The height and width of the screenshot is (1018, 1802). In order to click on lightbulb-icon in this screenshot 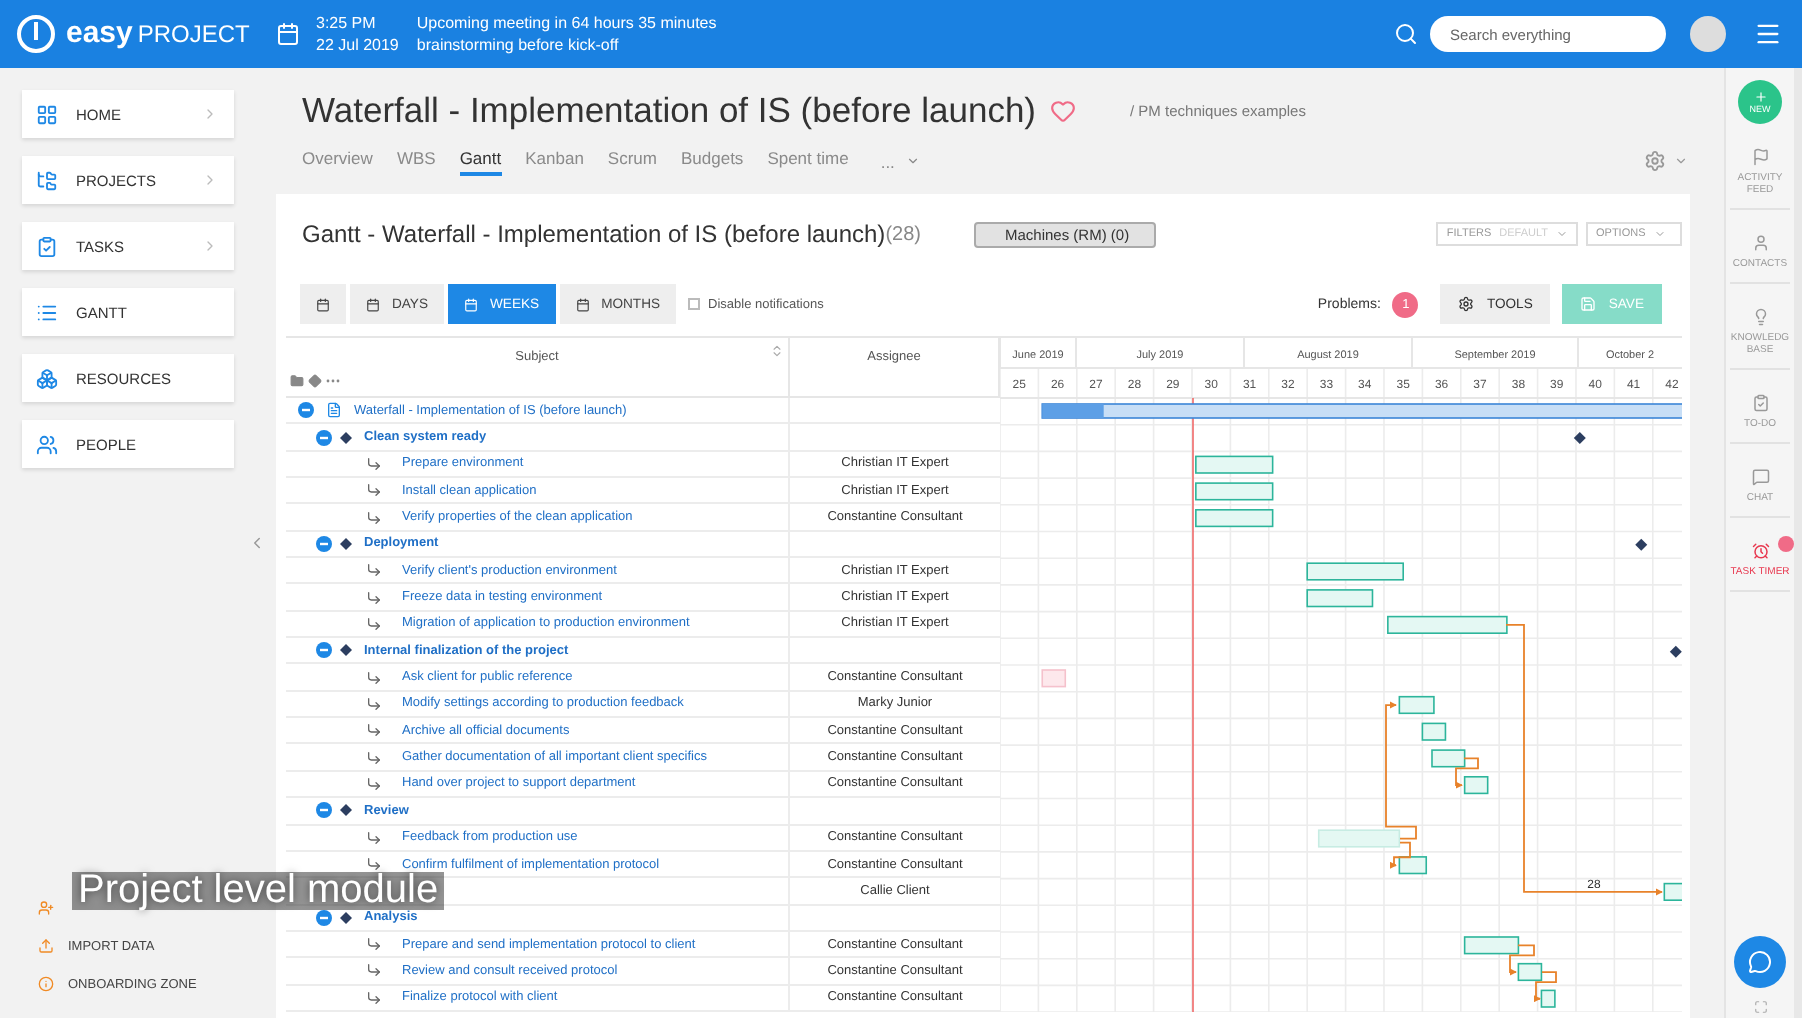, I will do `click(1760, 317)`.